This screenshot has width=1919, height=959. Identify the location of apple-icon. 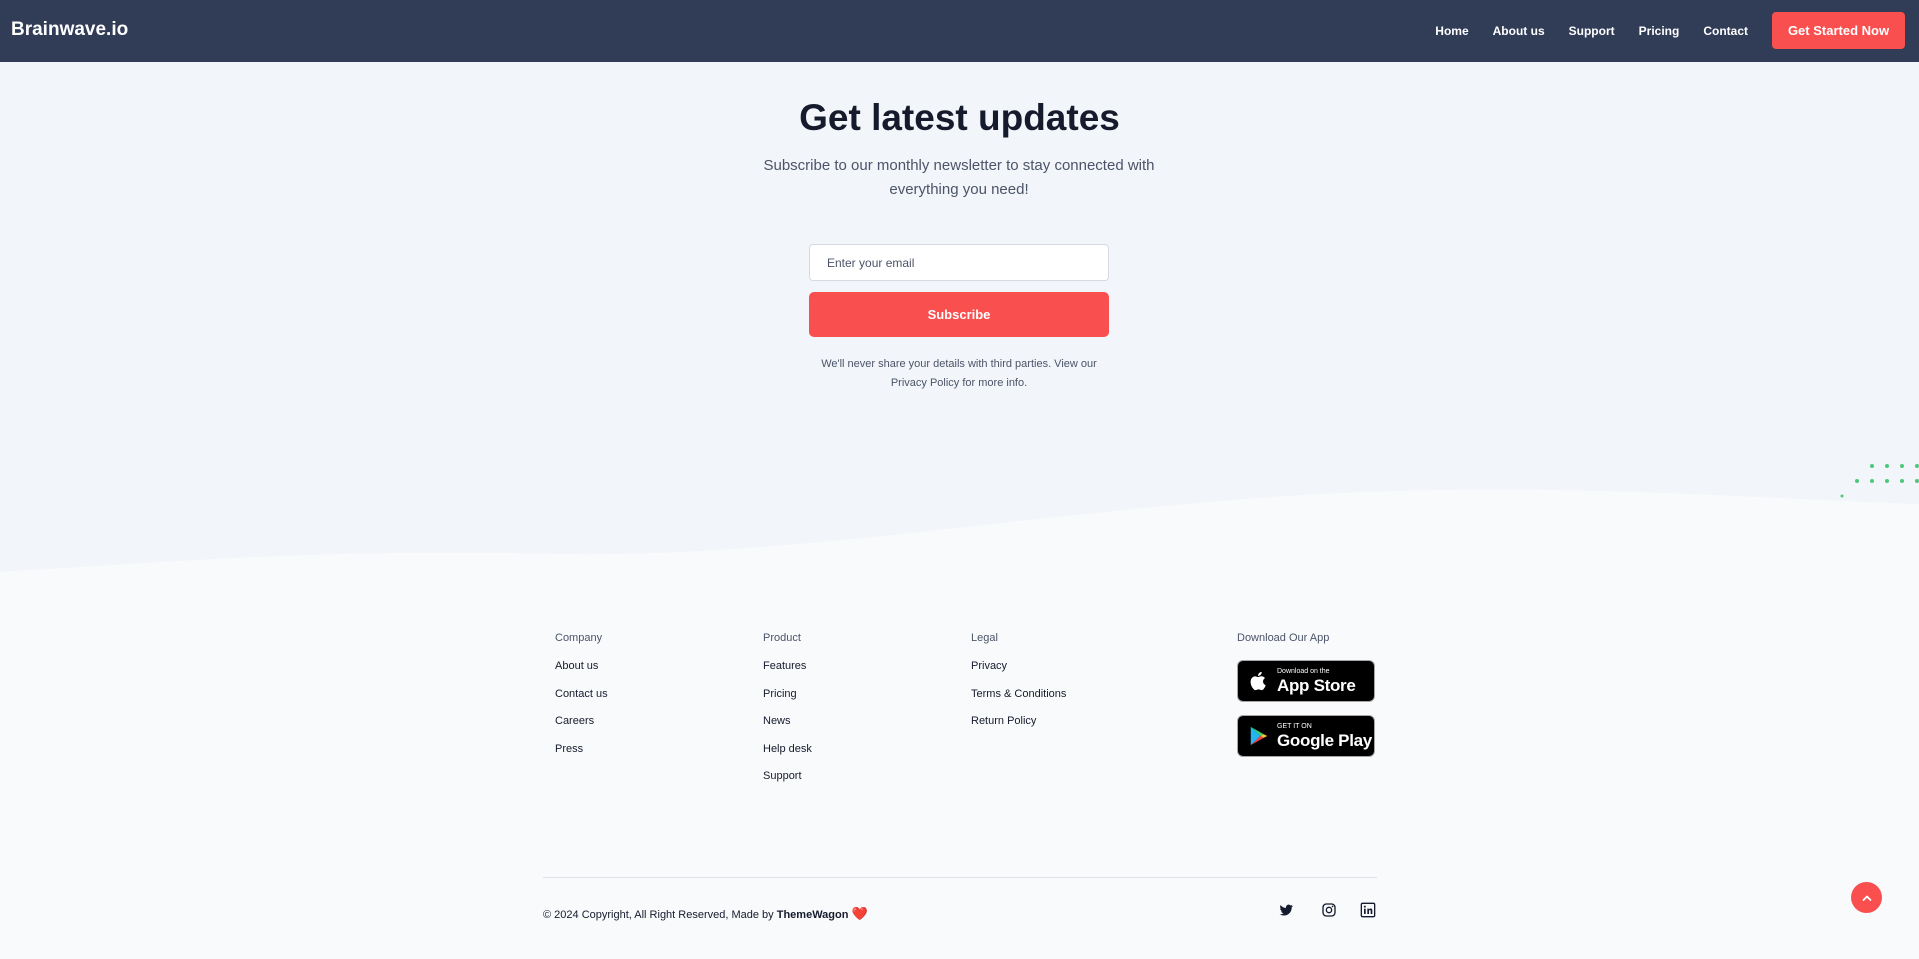
(1258, 681).